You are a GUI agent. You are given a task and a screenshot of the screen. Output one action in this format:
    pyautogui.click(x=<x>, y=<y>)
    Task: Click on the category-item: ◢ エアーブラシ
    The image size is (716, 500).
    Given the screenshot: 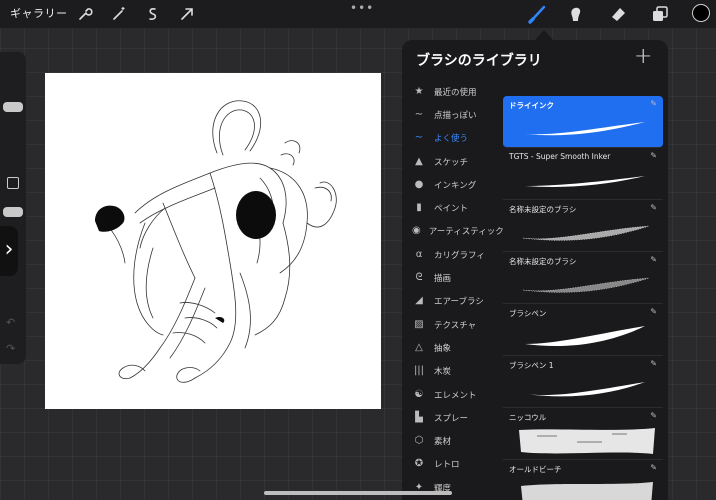 What is the action you would take?
    pyautogui.click(x=452, y=301)
    